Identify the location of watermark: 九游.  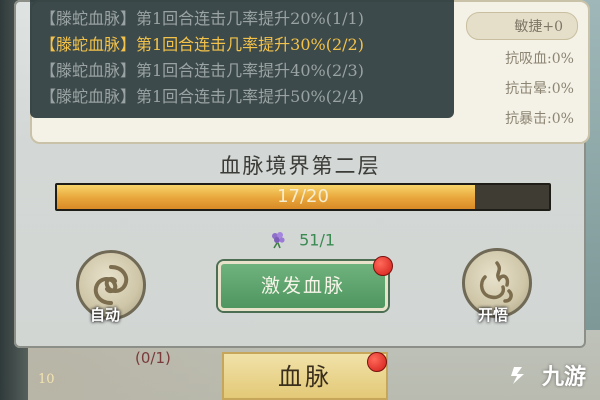
(547, 375).